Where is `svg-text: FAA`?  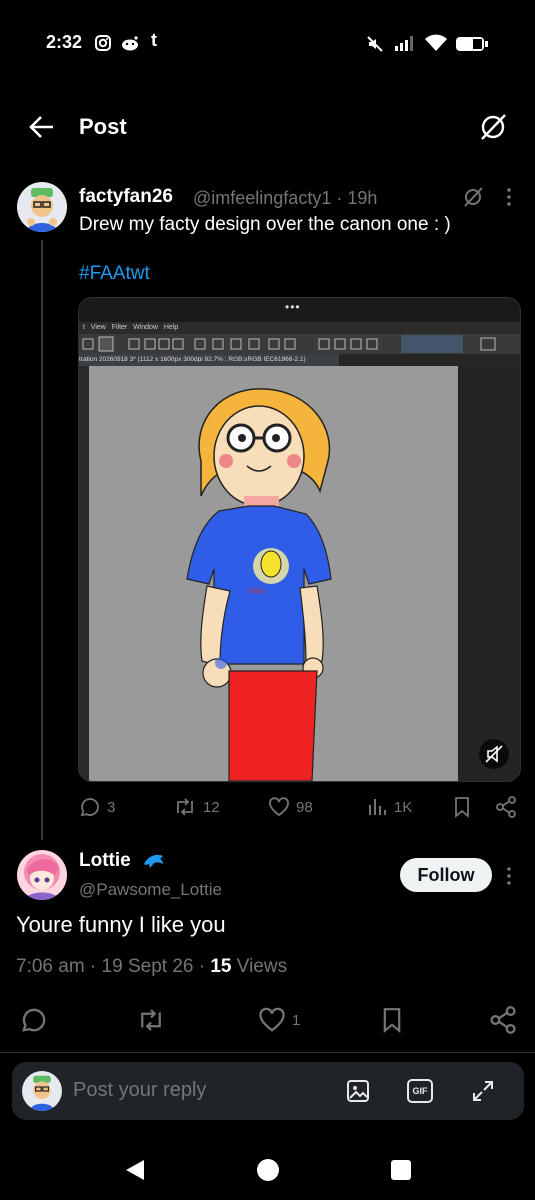 svg-text: FAA is located at coordinates (257, 591).